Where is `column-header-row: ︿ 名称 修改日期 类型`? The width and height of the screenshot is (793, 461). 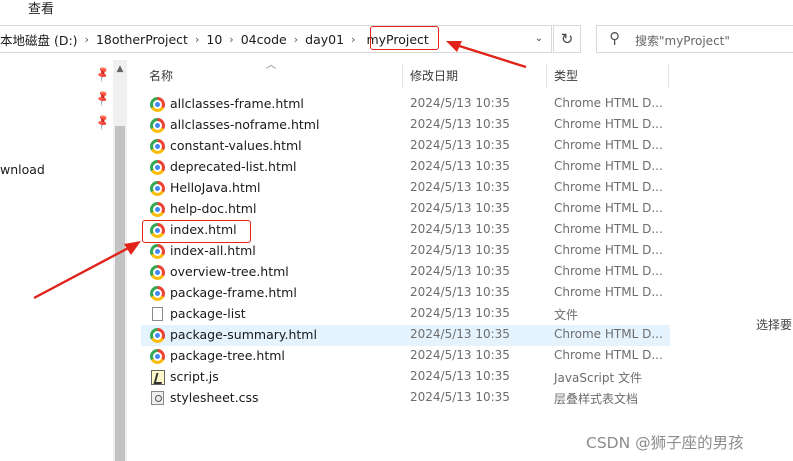
column-header-row: ︿ 名称 修改日期 类型 is located at coordinates (396, 76).